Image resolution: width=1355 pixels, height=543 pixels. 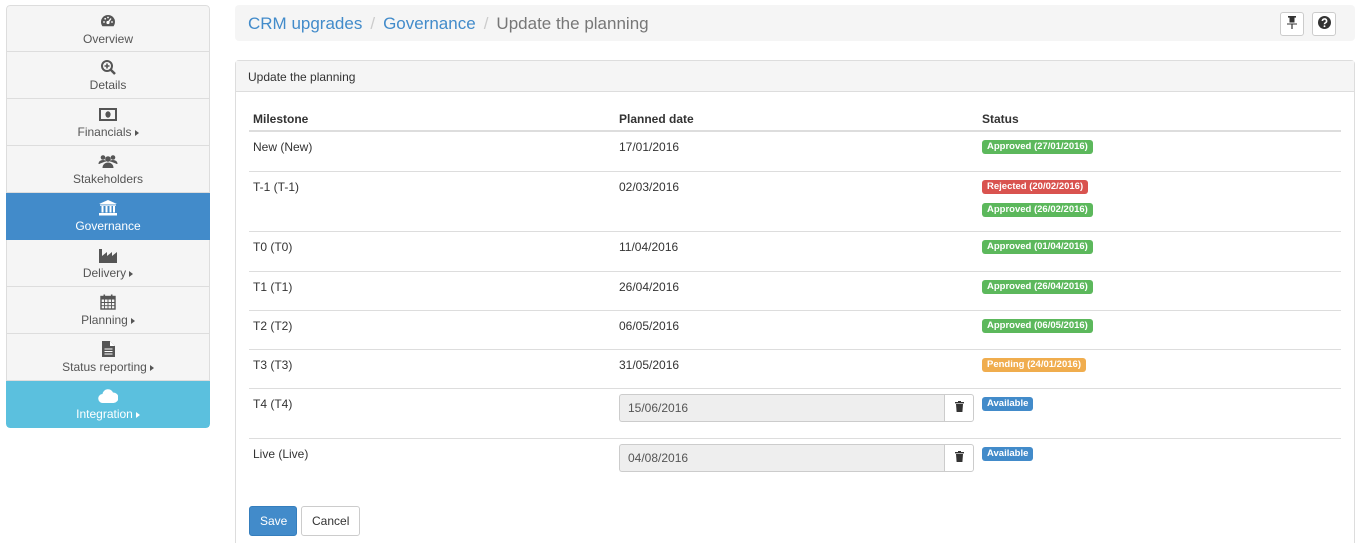 I want to click on pin-button, so click(x=1292, y=24).